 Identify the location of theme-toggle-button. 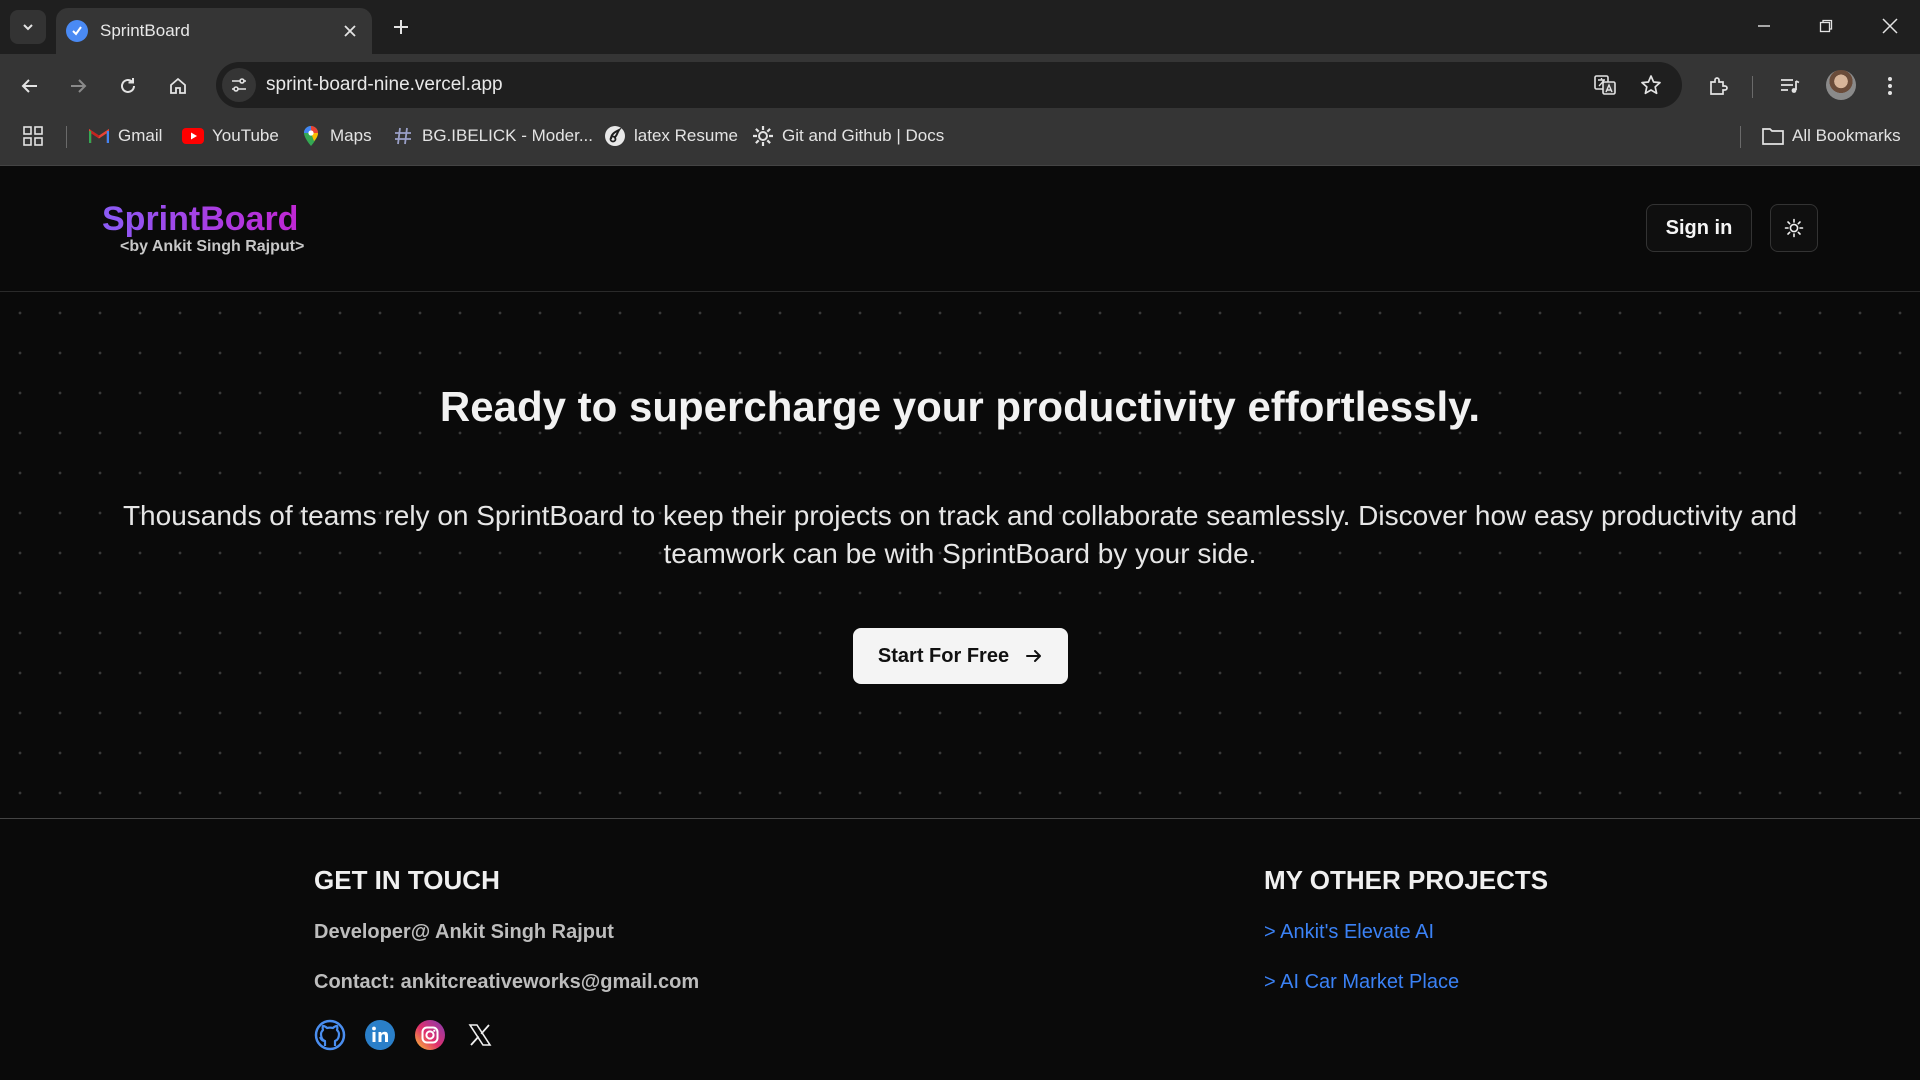
(1794, 228).